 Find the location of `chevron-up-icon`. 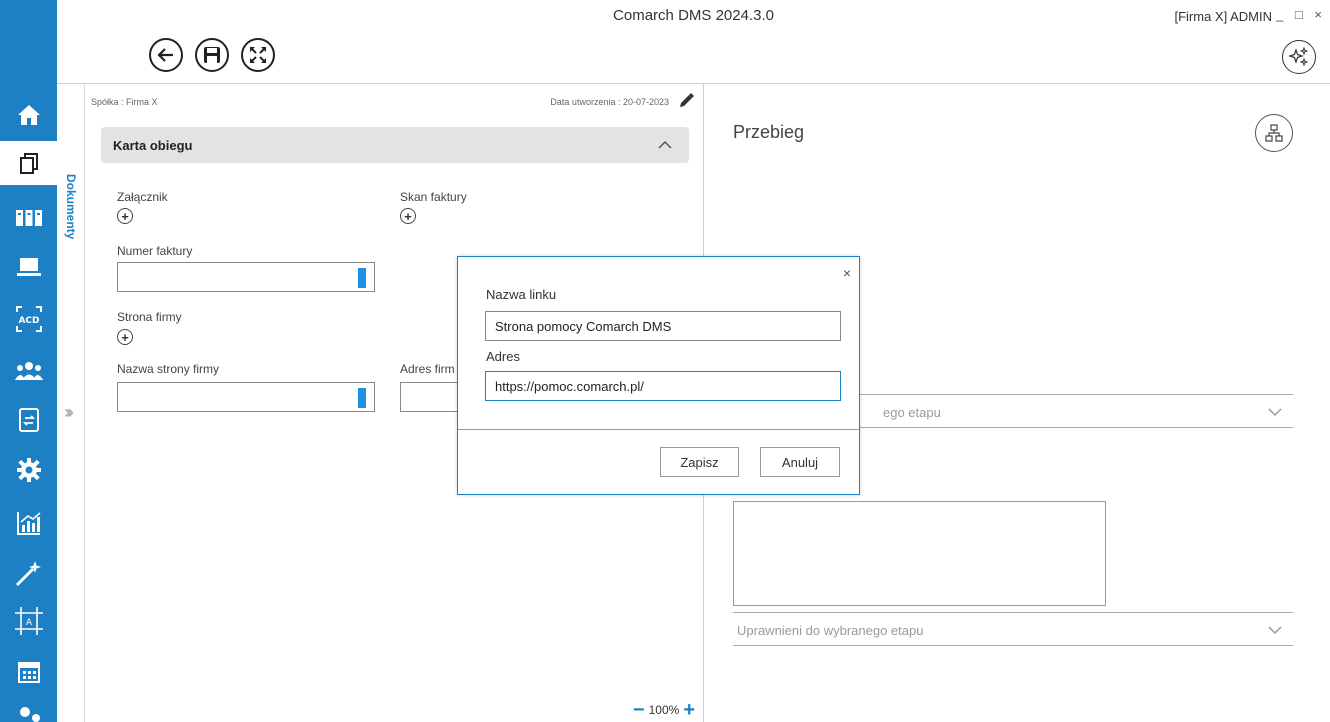

chevron-up-icon is located at coordinates (665, 145).